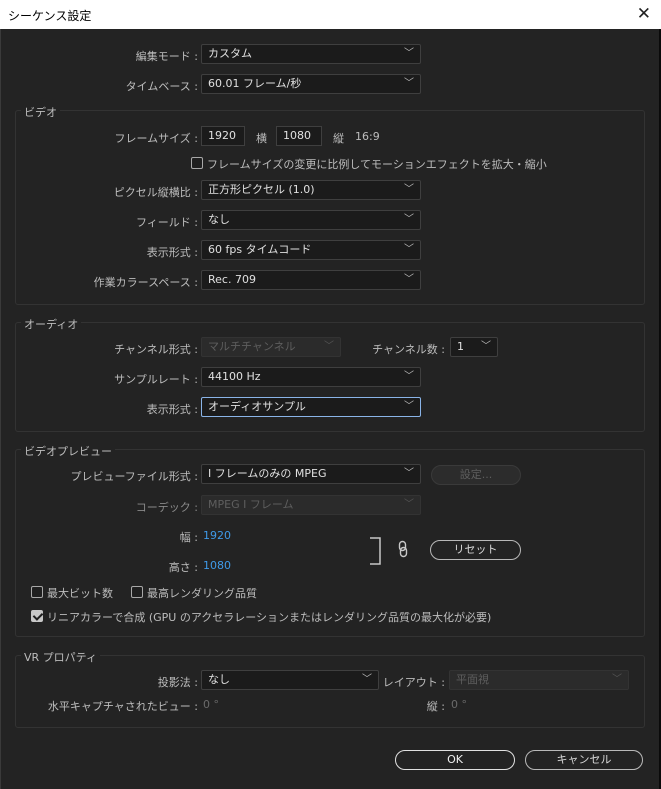  What do you see at coordinates (311, 220) in the screenshot?
I see `fields-dropdown: なし ﹀` at bounding box center [311, 220].